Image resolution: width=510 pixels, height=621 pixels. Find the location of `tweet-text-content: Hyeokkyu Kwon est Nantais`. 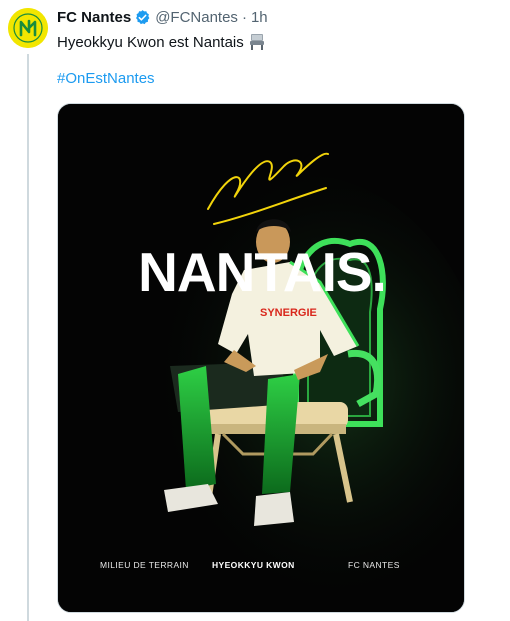

tweet-text-content: Hyeokkyu Kwon est Nantais is located at coordinates (150, 42).